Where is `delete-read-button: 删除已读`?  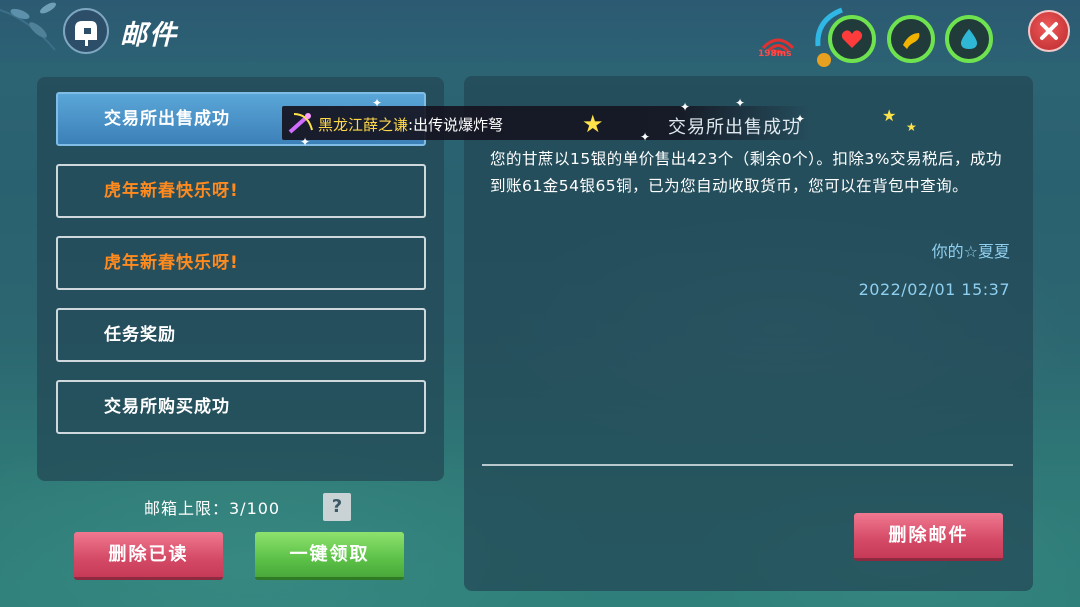 delete-read-button: 删除已读 is located at coordinates (148, 556).